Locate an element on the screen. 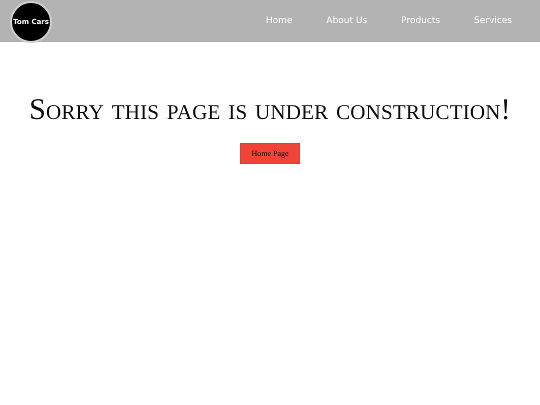  home-page-button: Home Page is located at coordinates (270, 153).